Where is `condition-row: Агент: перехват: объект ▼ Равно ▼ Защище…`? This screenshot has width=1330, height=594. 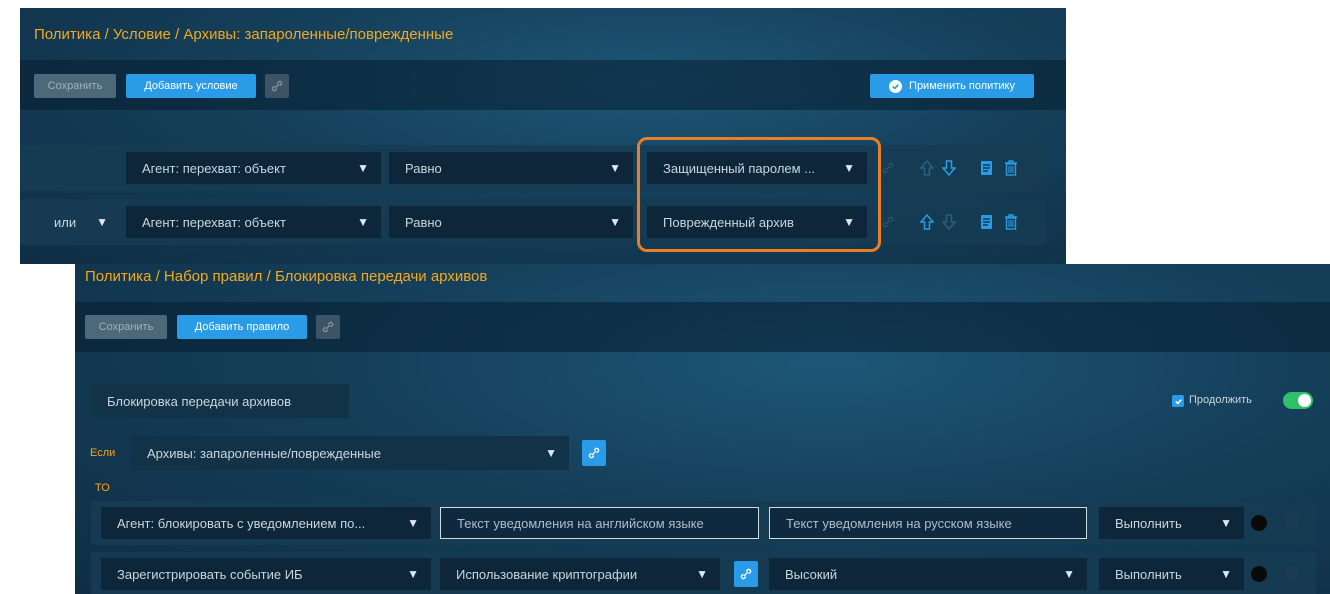
condition-row: Агент: перехват: объект ▼ Равно ▼ Защище… is located at coordinates (533, 168).